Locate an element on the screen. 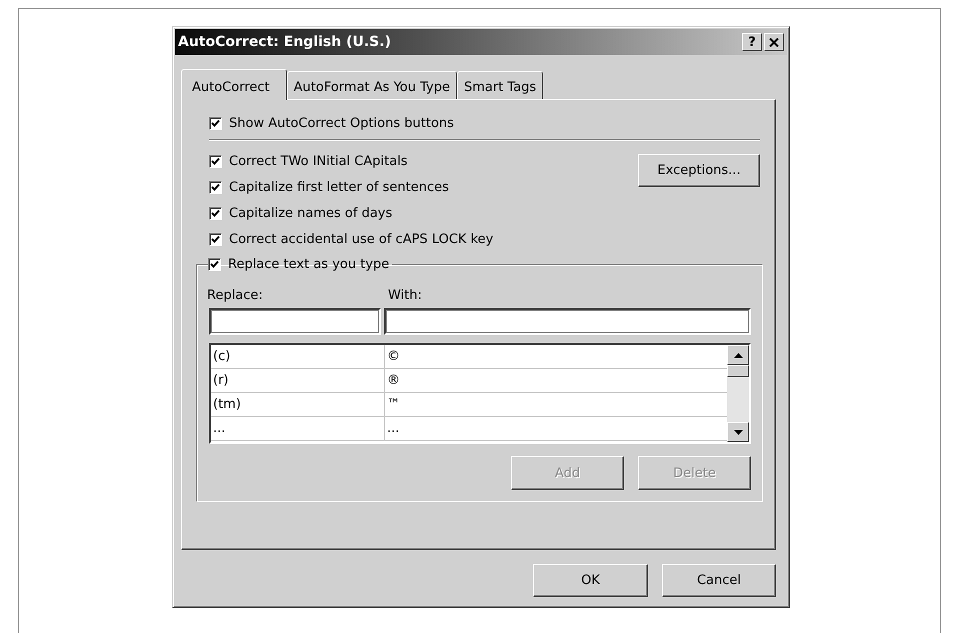 The image size is (957, 633). table-cell: ® is located at coordinates (393, 380).